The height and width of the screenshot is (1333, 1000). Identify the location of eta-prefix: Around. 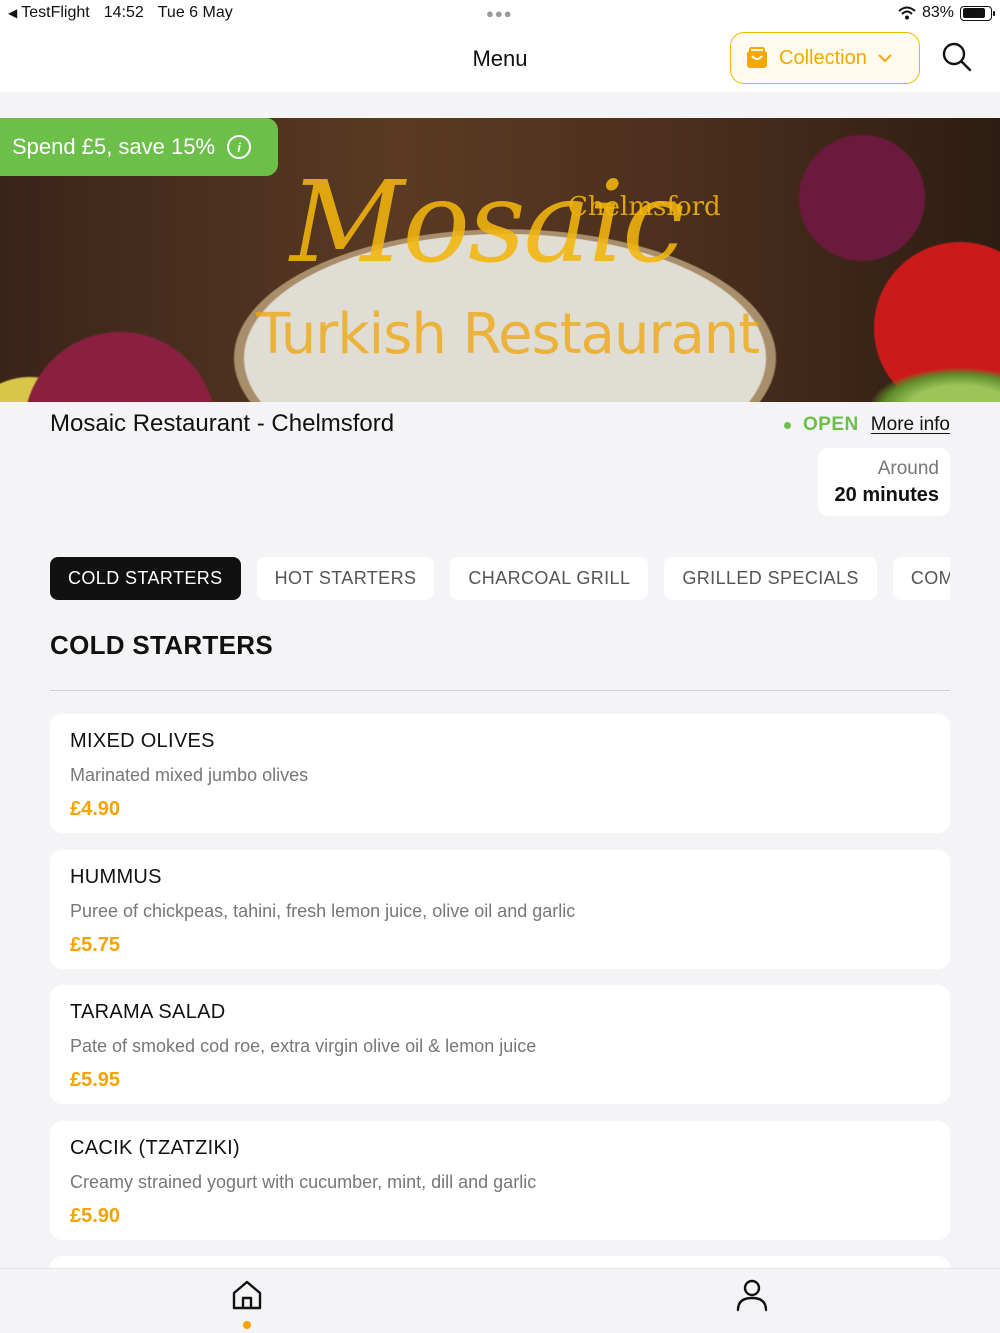
(908, 468).